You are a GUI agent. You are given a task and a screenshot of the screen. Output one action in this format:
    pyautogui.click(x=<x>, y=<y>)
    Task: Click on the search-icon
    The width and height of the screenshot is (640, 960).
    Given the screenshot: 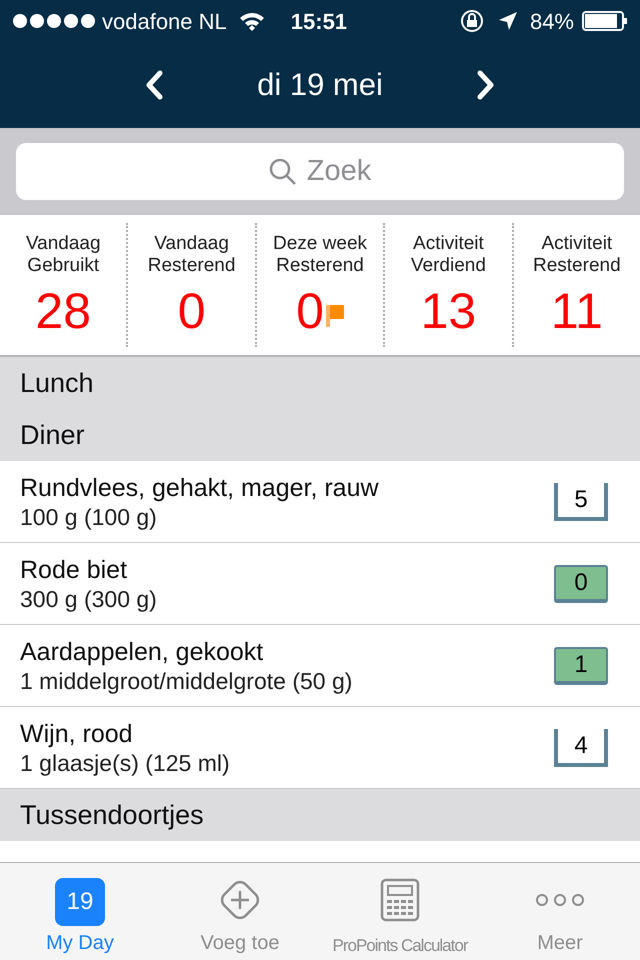 What is the action you would take?
    pyautogui.click(x=282, y=172)
    